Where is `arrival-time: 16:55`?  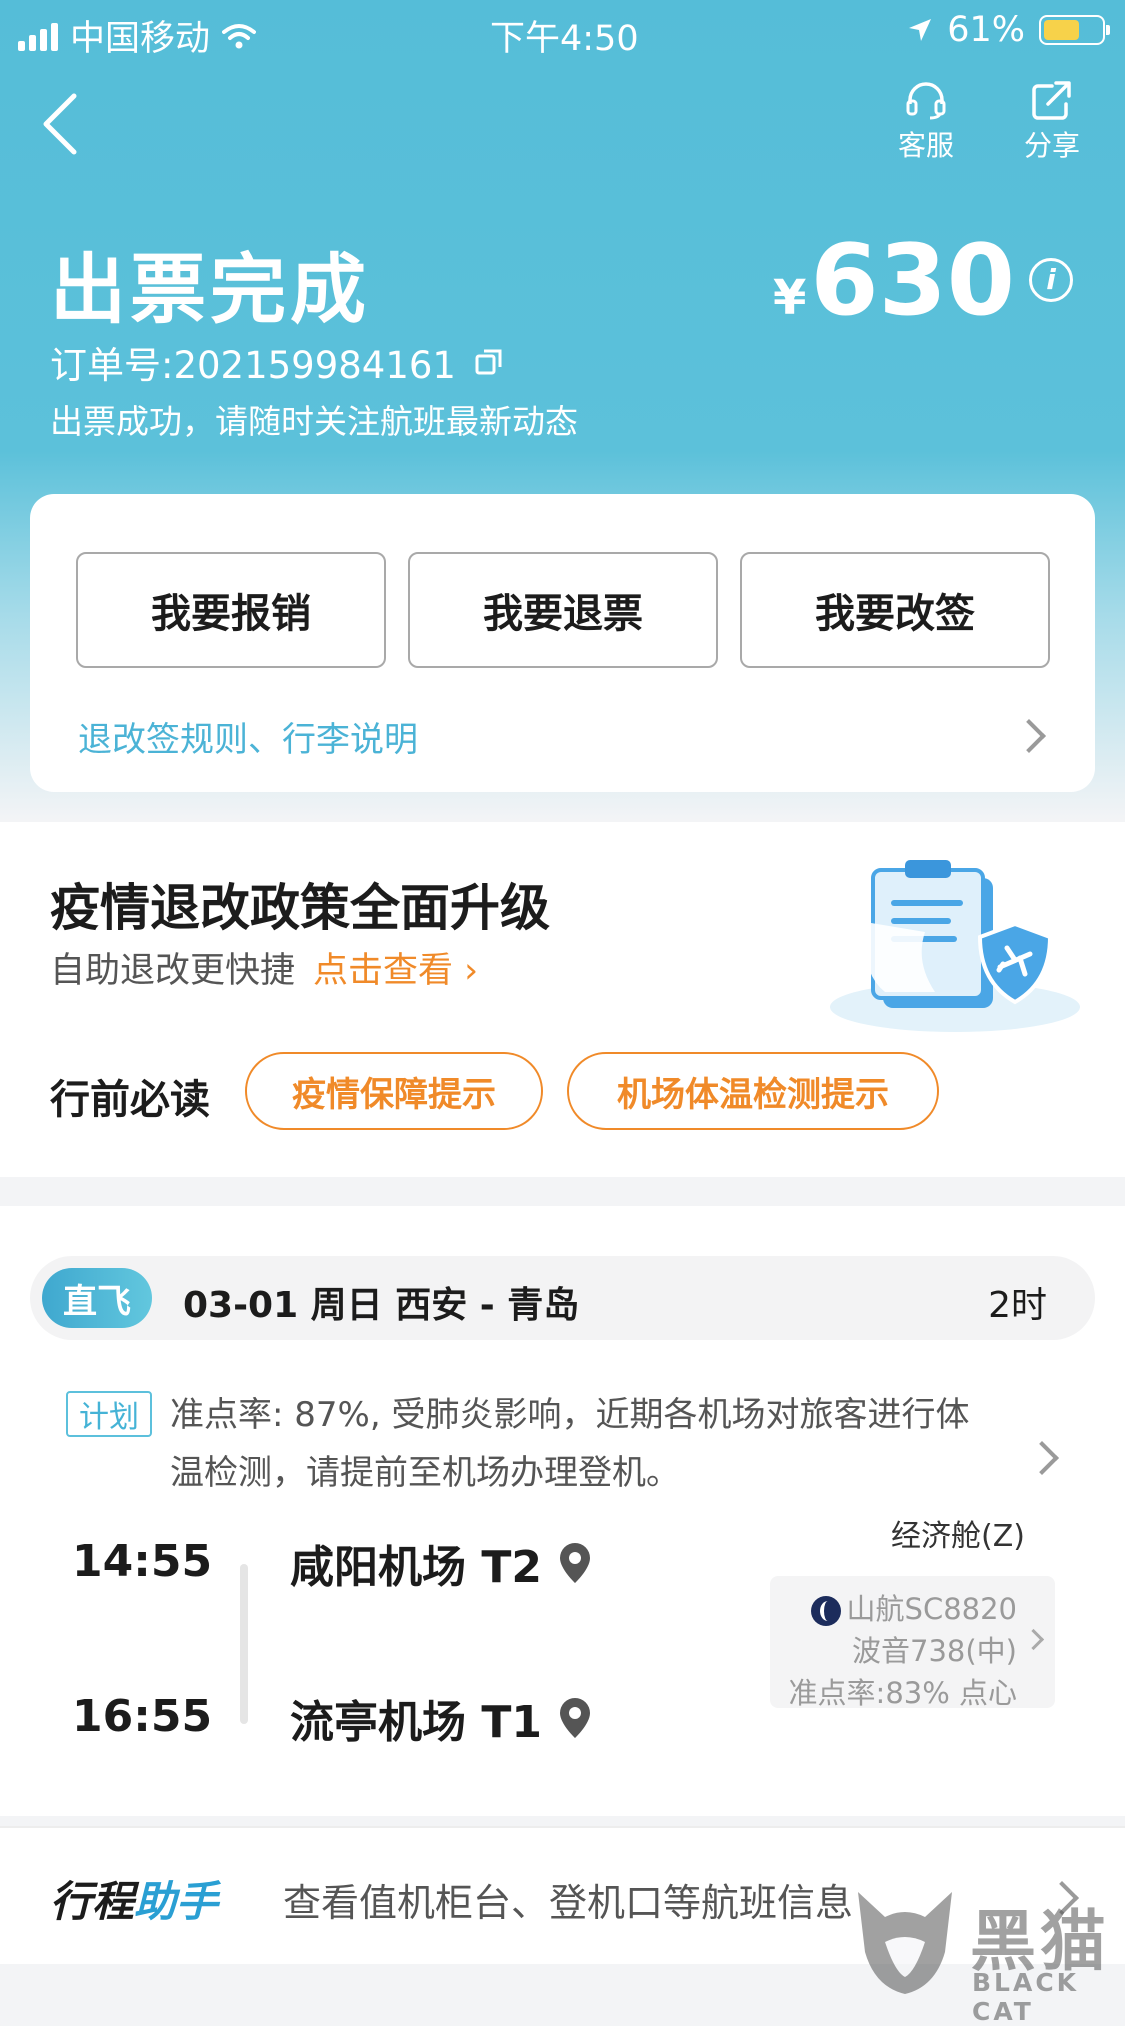 arrival-time: 16:55 is located at coordinates (142, 1716).